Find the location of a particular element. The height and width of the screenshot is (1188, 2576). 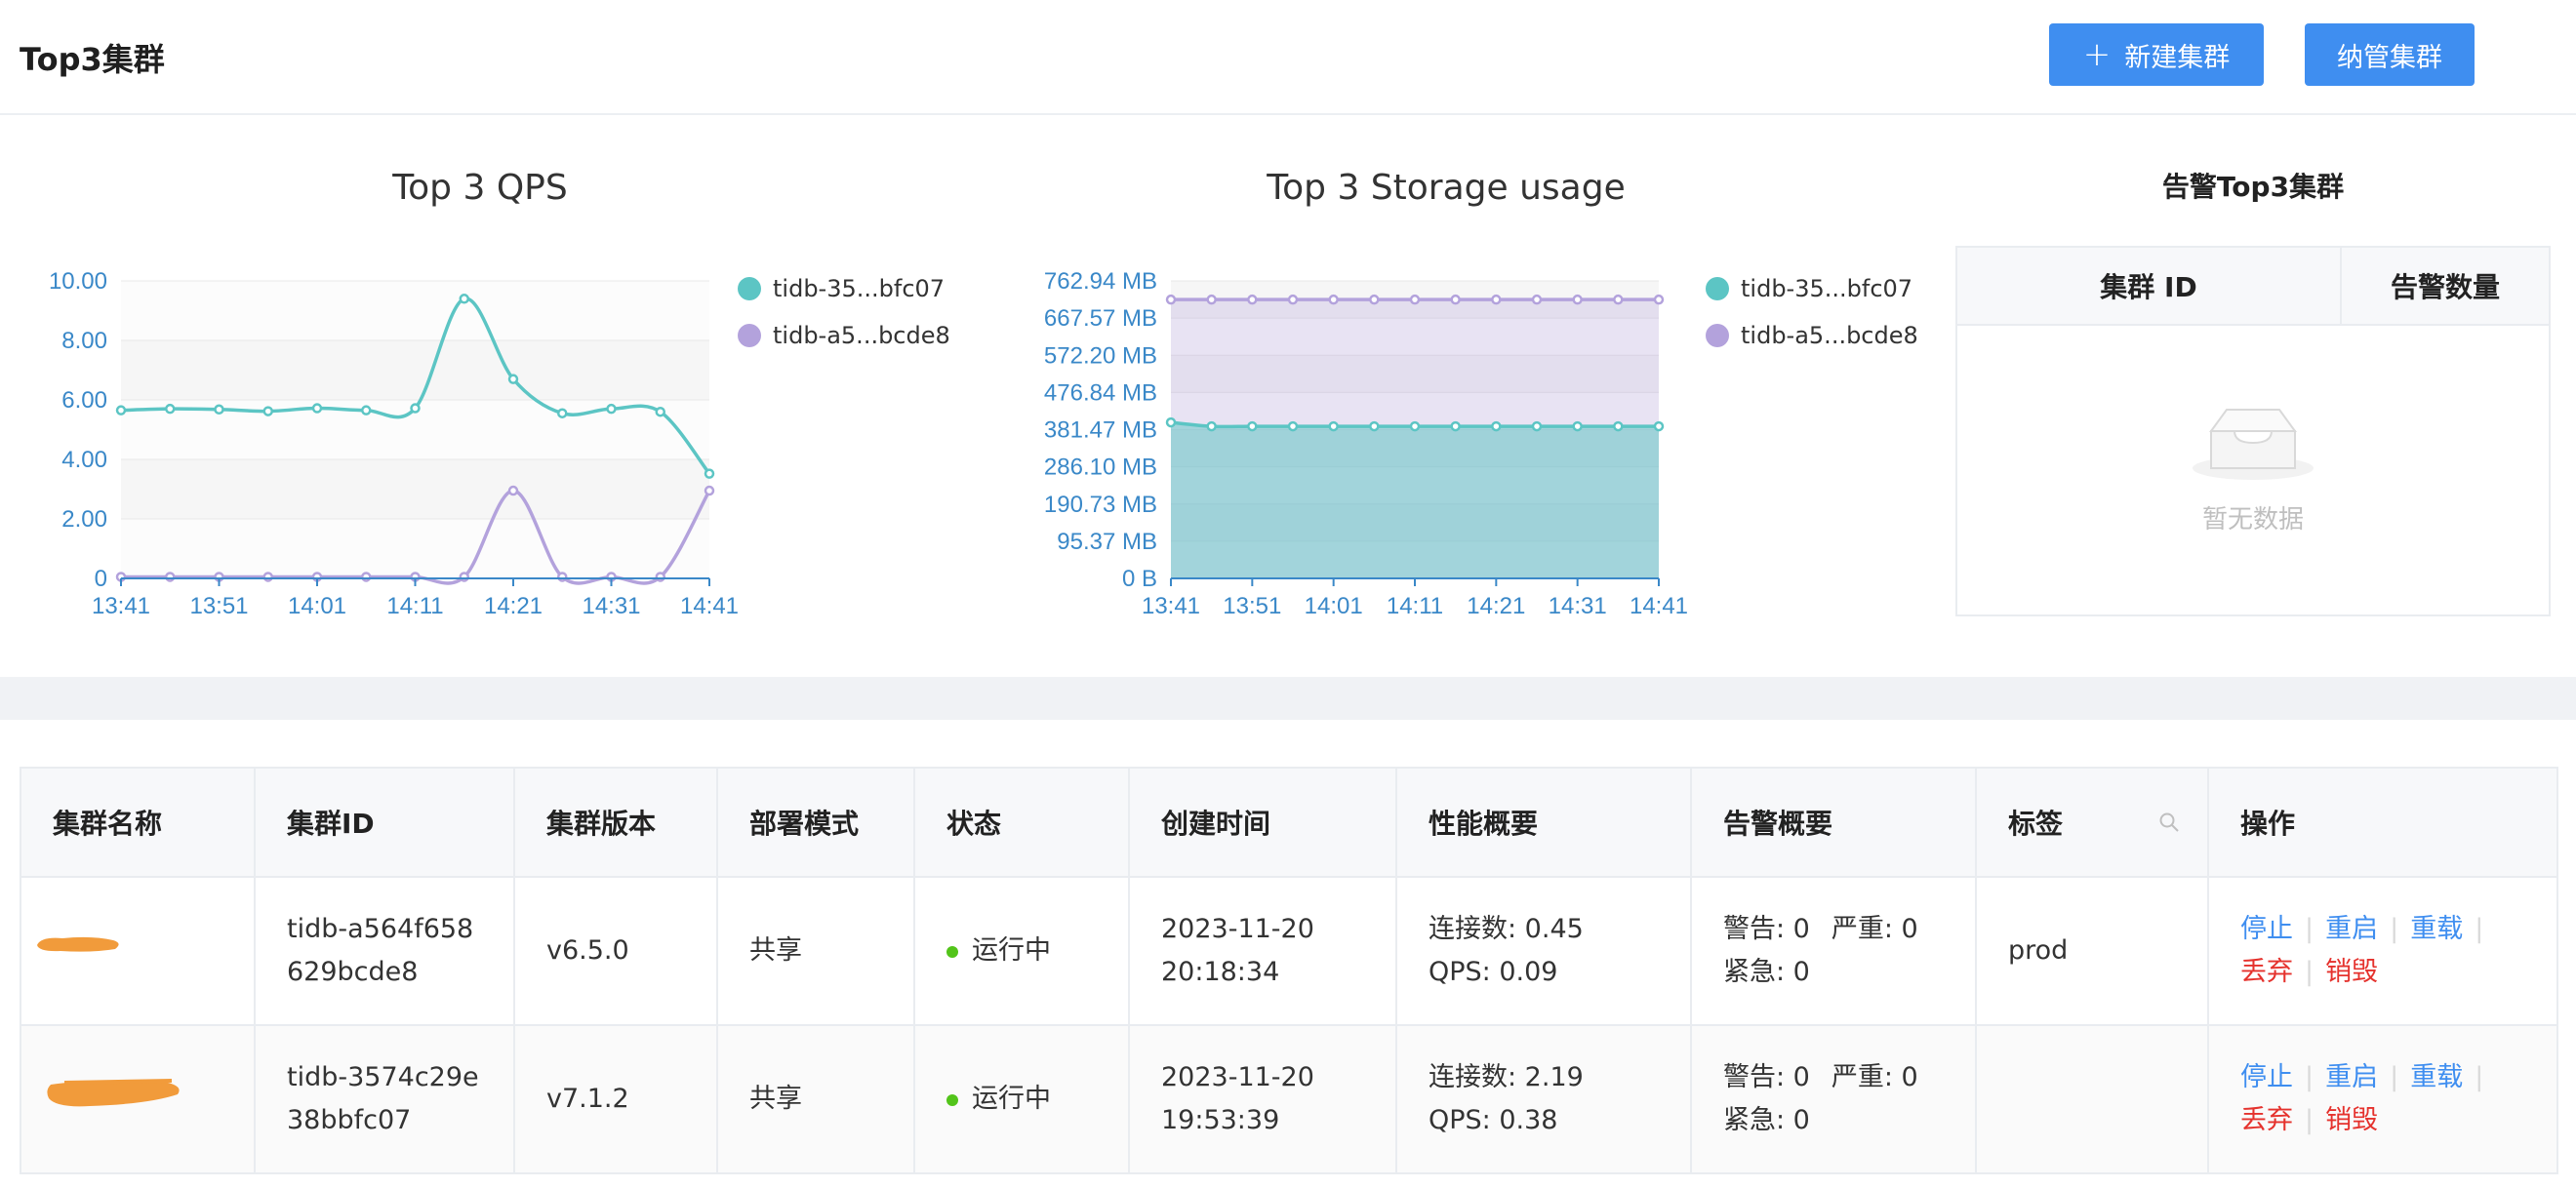

status-text: 运行中 is located at coordinates (1011, 951).